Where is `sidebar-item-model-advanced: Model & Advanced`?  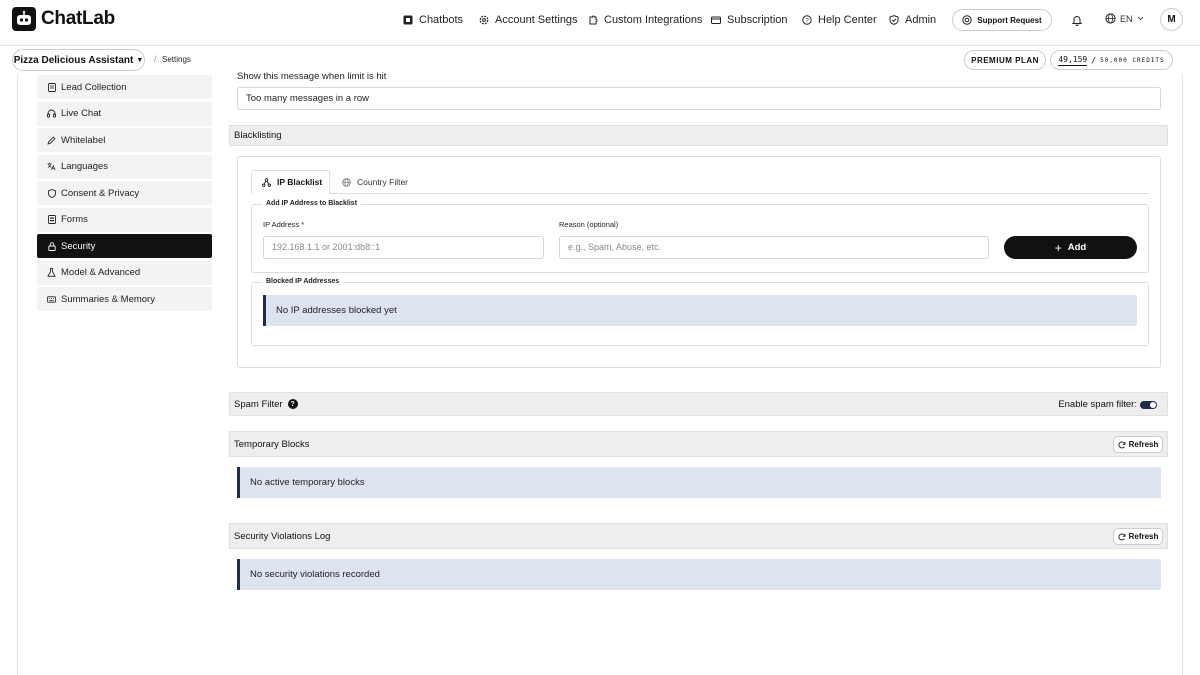
sidebar-item-model-advanced: Model & Advanced is located at coordinates (124, 272).